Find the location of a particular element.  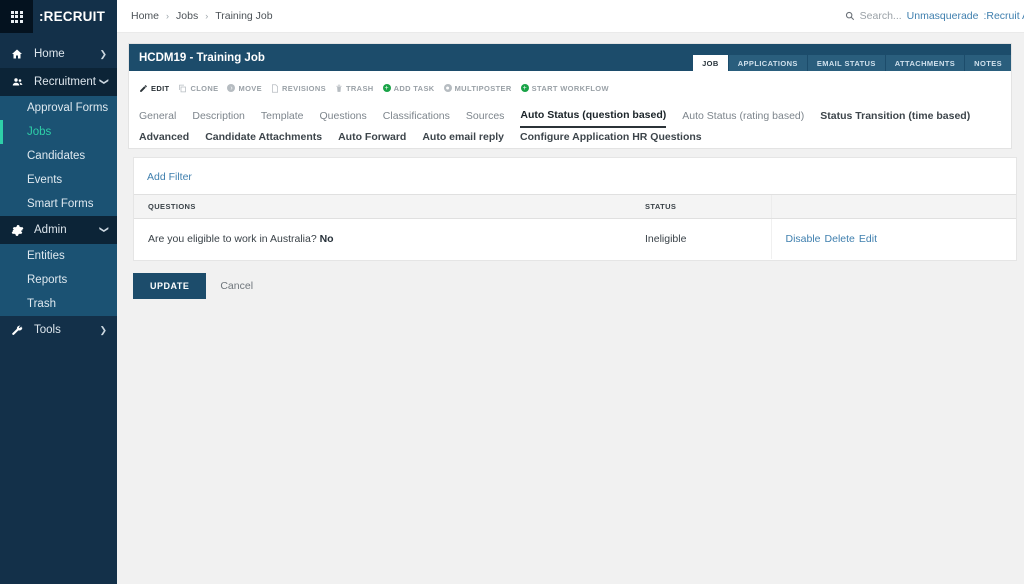

sidebar-item-home: Home ❯ is located at coordinates (58, 54).